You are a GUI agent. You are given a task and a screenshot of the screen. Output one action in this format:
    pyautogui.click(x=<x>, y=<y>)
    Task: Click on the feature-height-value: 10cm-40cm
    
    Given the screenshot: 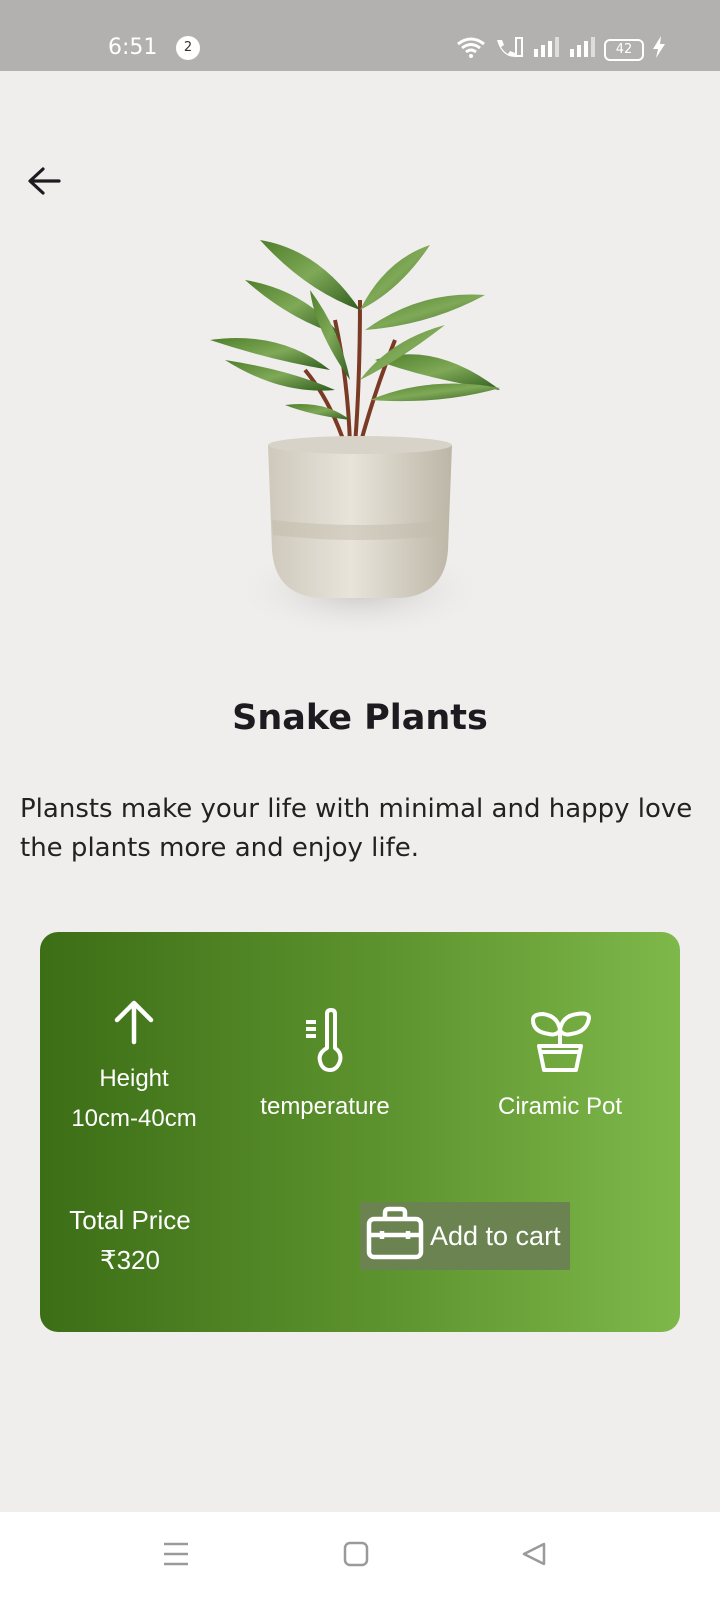 What is the action you would take?
    pyautogui.click(x=134, y=1118)
    